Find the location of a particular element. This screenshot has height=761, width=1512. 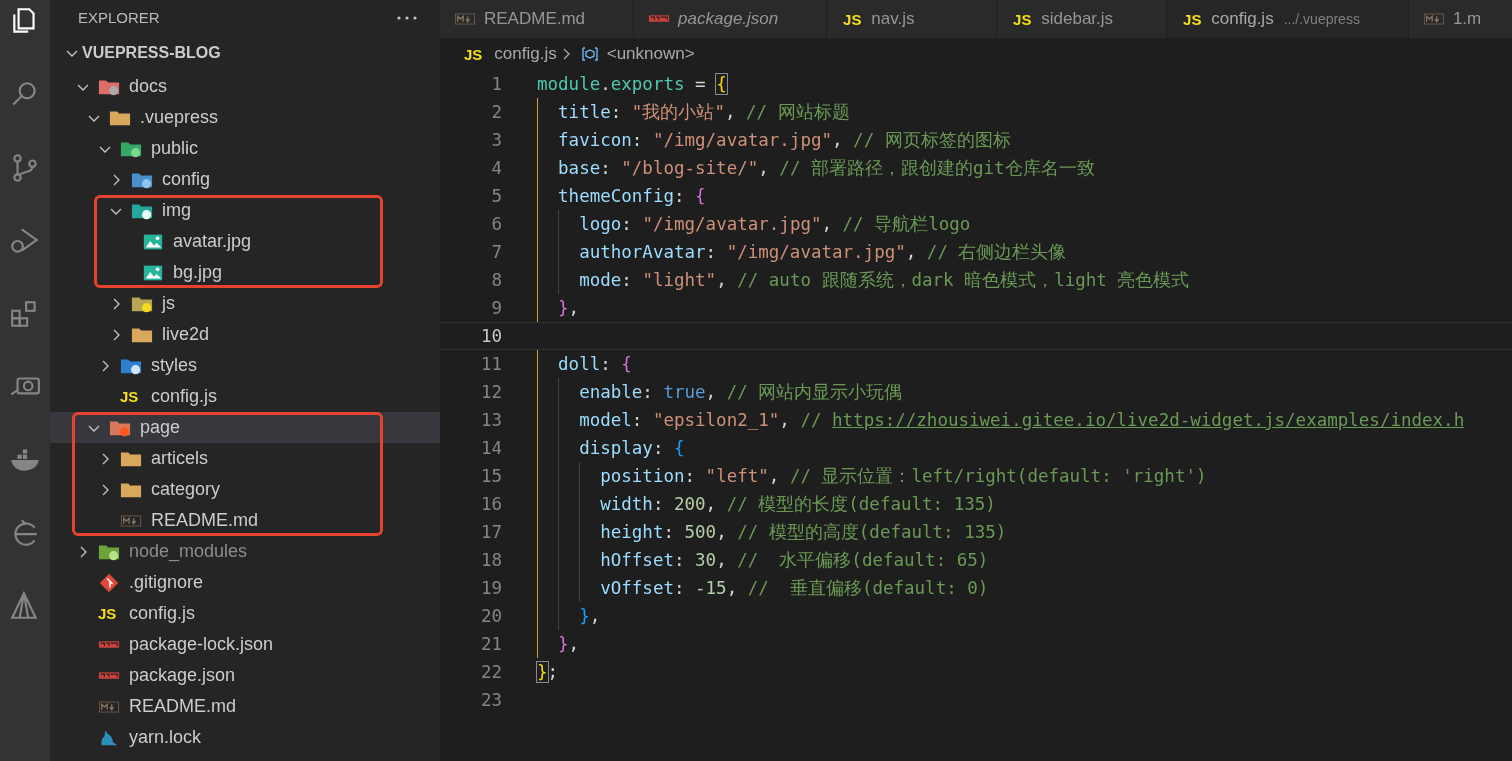

line-number: 5 is located at coordinates (496, 196).